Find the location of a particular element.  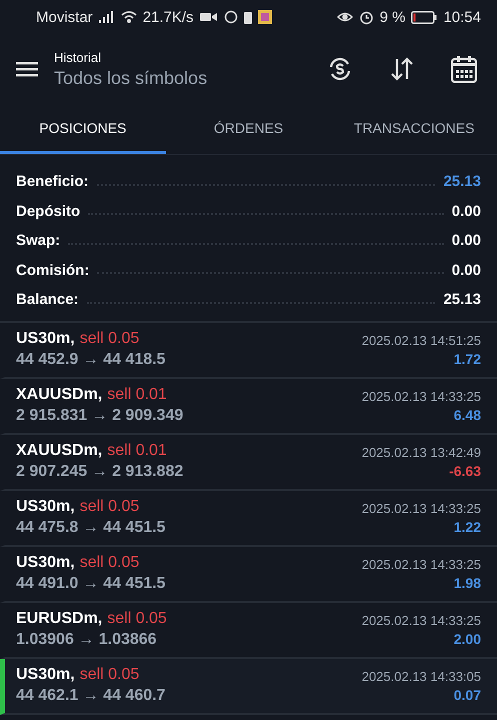

wifi-icon is located at coordinates (128, 17).